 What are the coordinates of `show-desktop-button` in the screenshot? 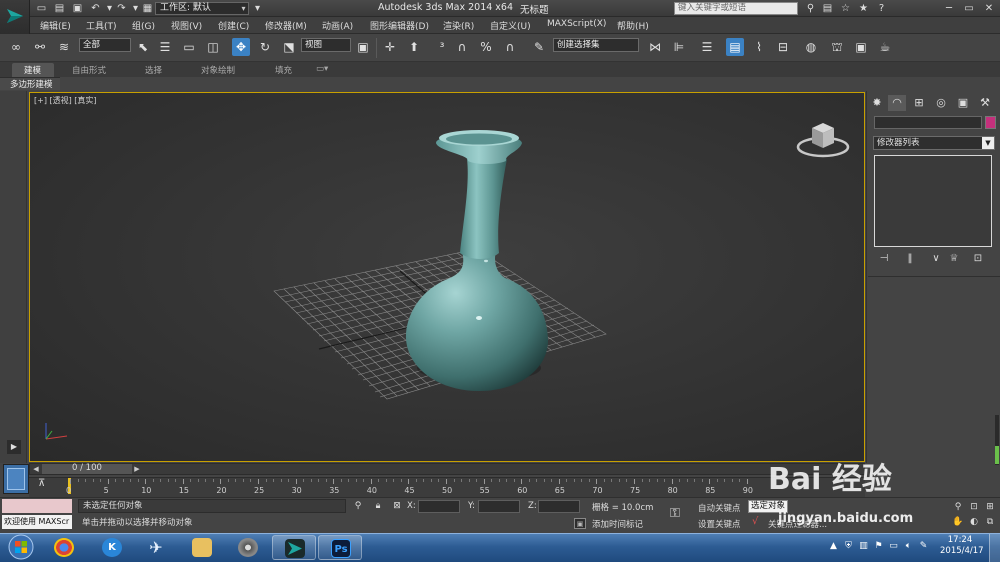 It's located at (994, 548).